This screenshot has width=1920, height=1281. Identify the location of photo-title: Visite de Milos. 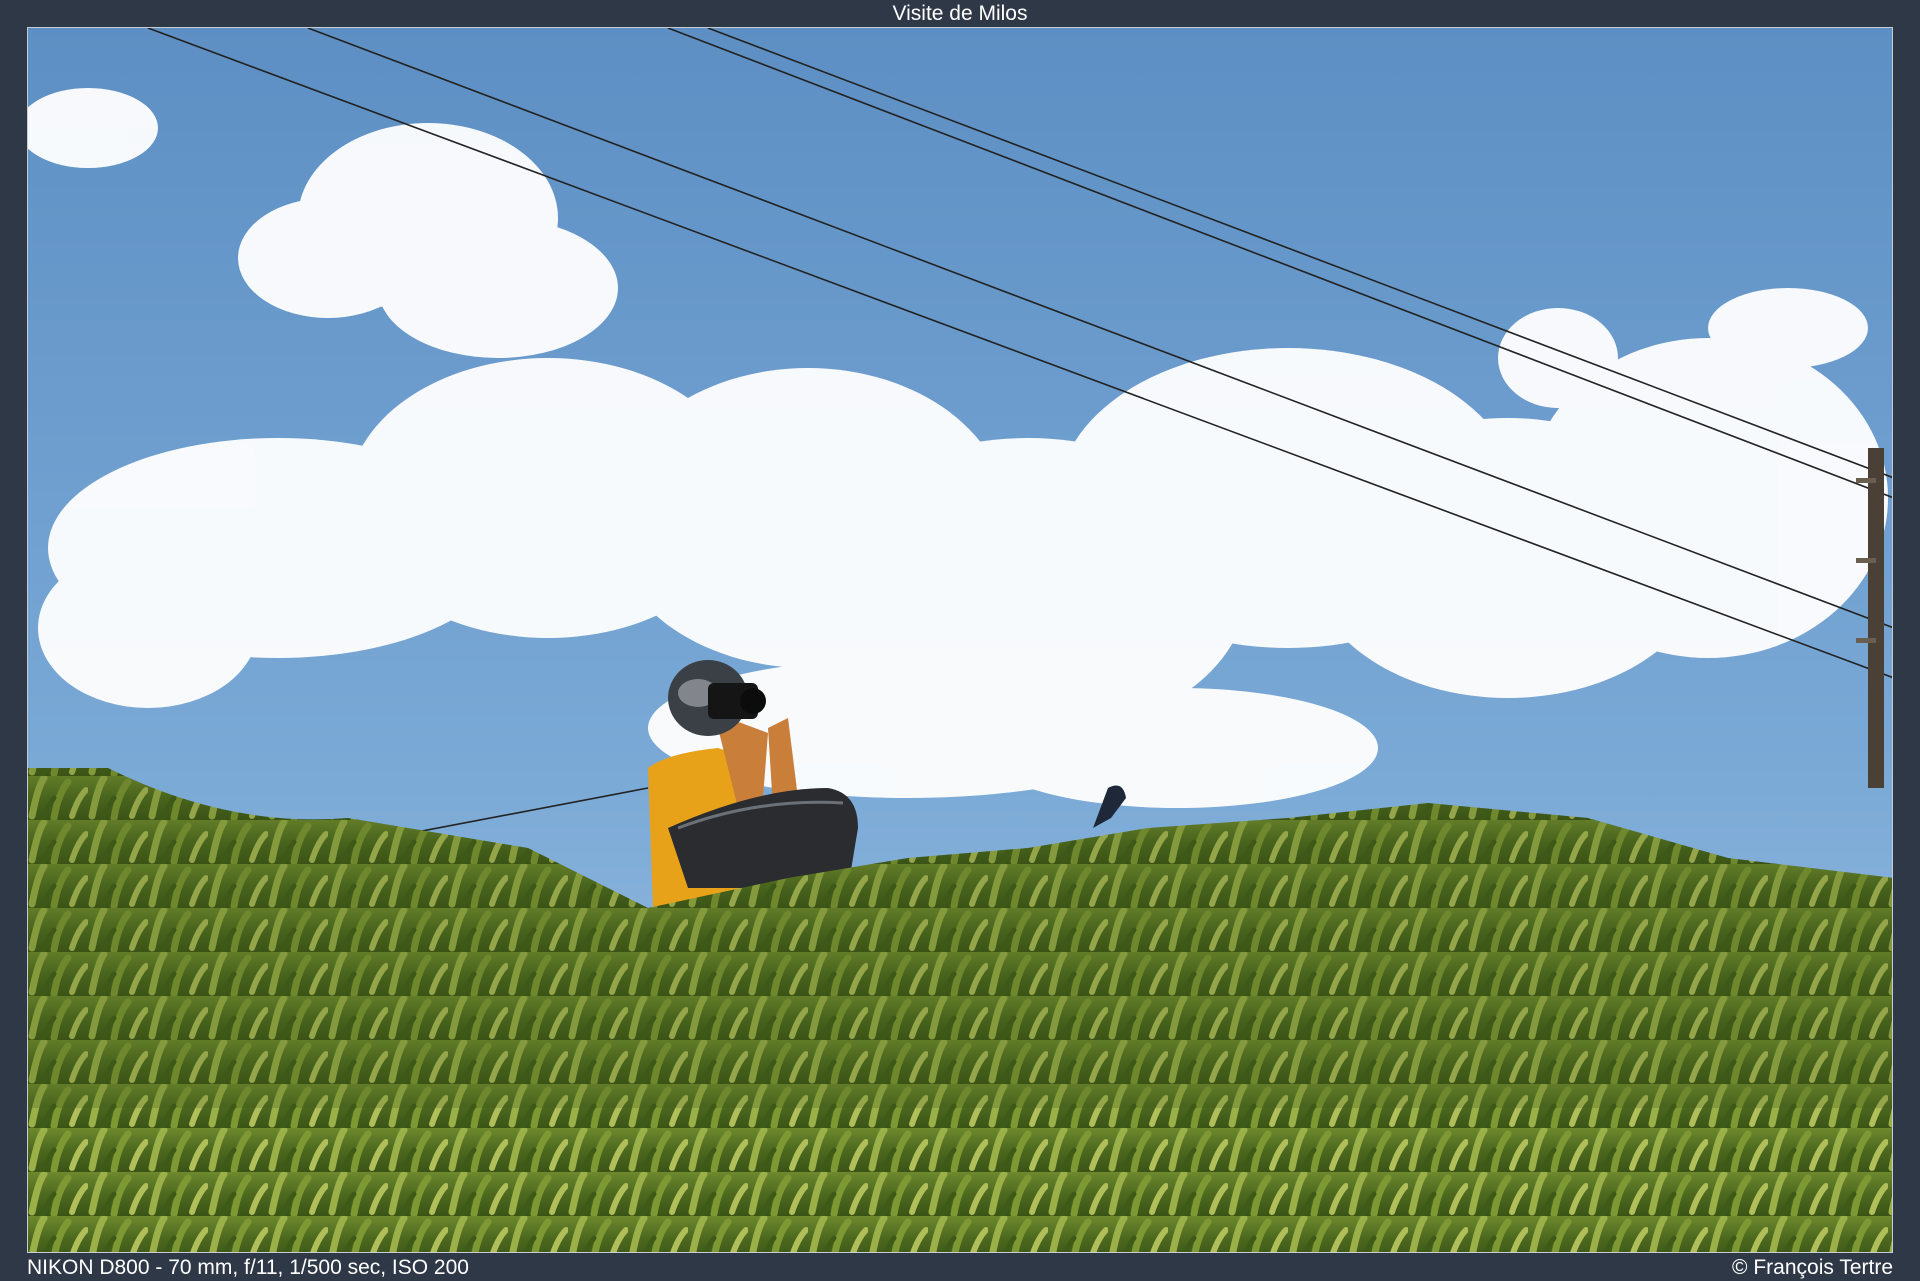
(960, 13).